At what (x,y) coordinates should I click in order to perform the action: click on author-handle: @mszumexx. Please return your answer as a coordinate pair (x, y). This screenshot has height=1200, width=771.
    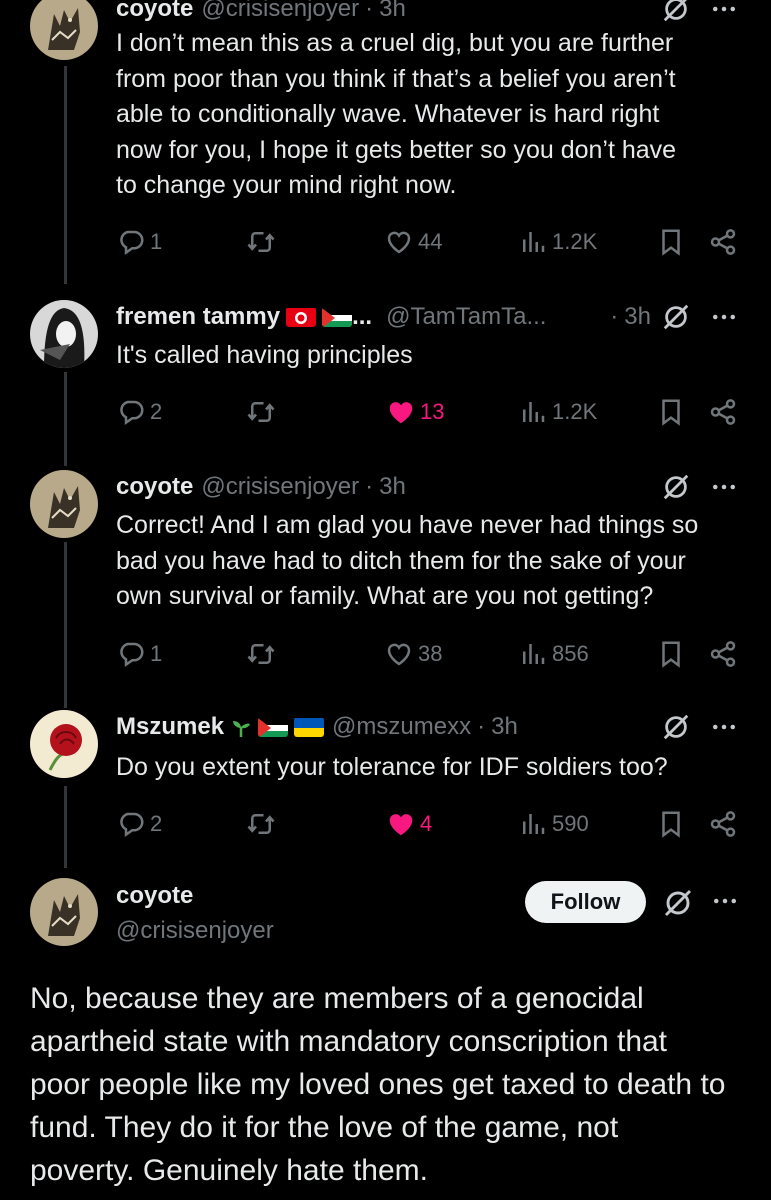
    Looking at the image, I should click on (401, 727).